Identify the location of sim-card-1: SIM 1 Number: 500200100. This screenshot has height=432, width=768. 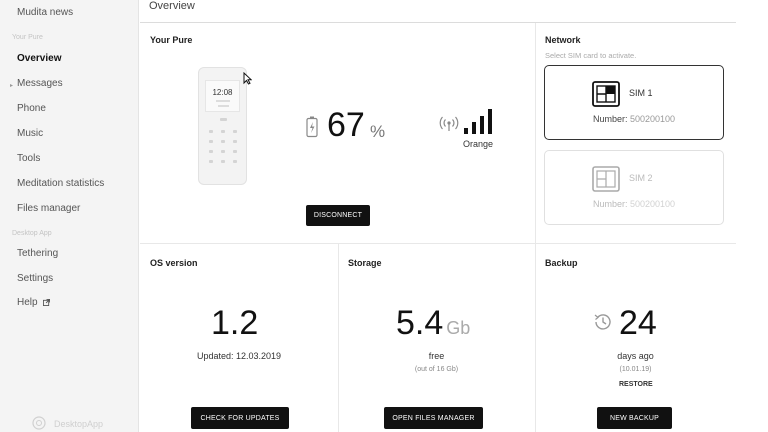
(634, 102).